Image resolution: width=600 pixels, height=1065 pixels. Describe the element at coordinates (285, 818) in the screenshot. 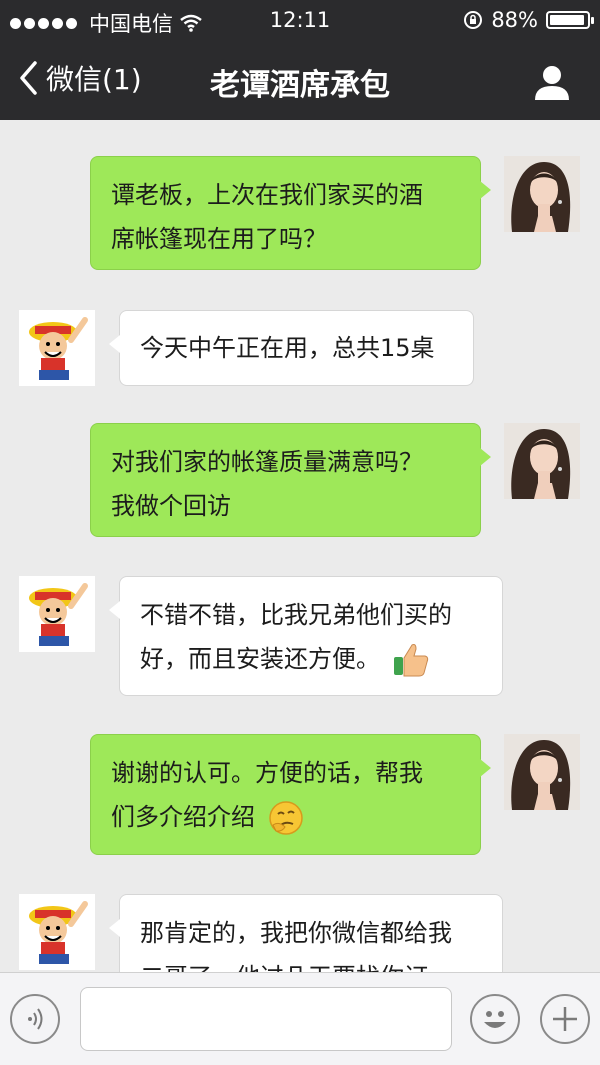

I see `thinking-face-icon` at that location.